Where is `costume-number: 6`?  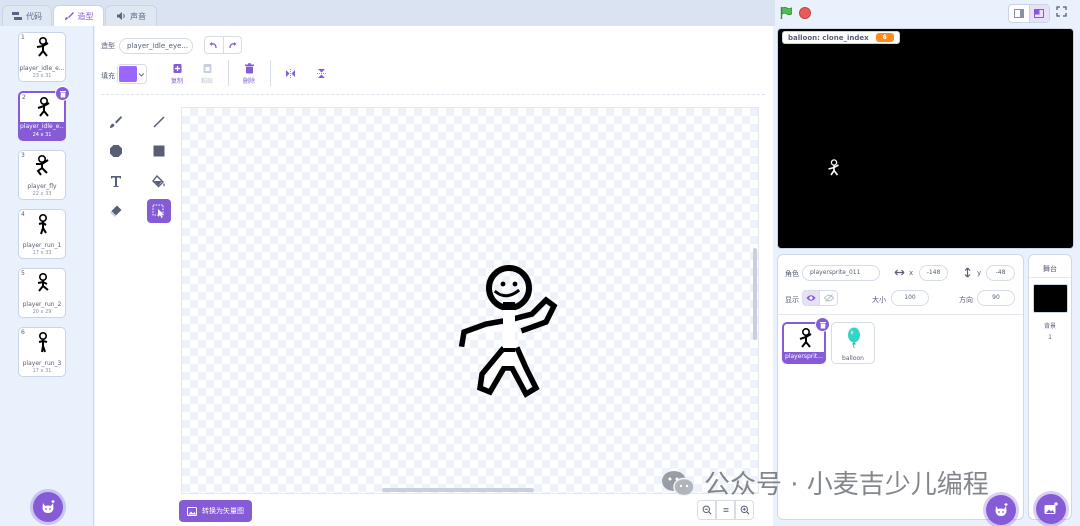 costume-number: 6 is located at coordinates (23, 332).